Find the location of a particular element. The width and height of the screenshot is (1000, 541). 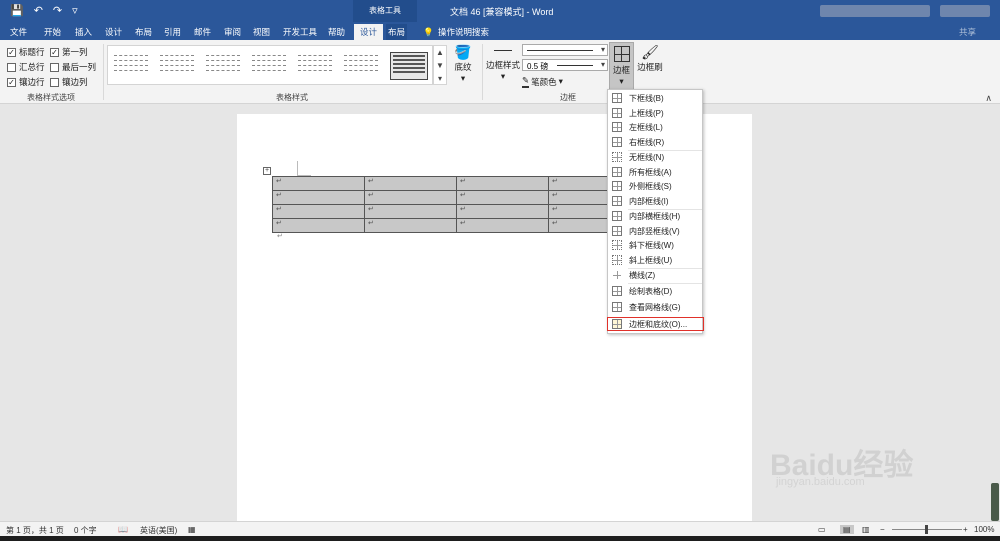

document-table: ↵ ↵ ↵ ↵ ↵ ↵ ↵ ↵ ↵ ↵ ↵ ↵ ↵ ↵ ↵ ↵ is located at coordinates (456, 204).